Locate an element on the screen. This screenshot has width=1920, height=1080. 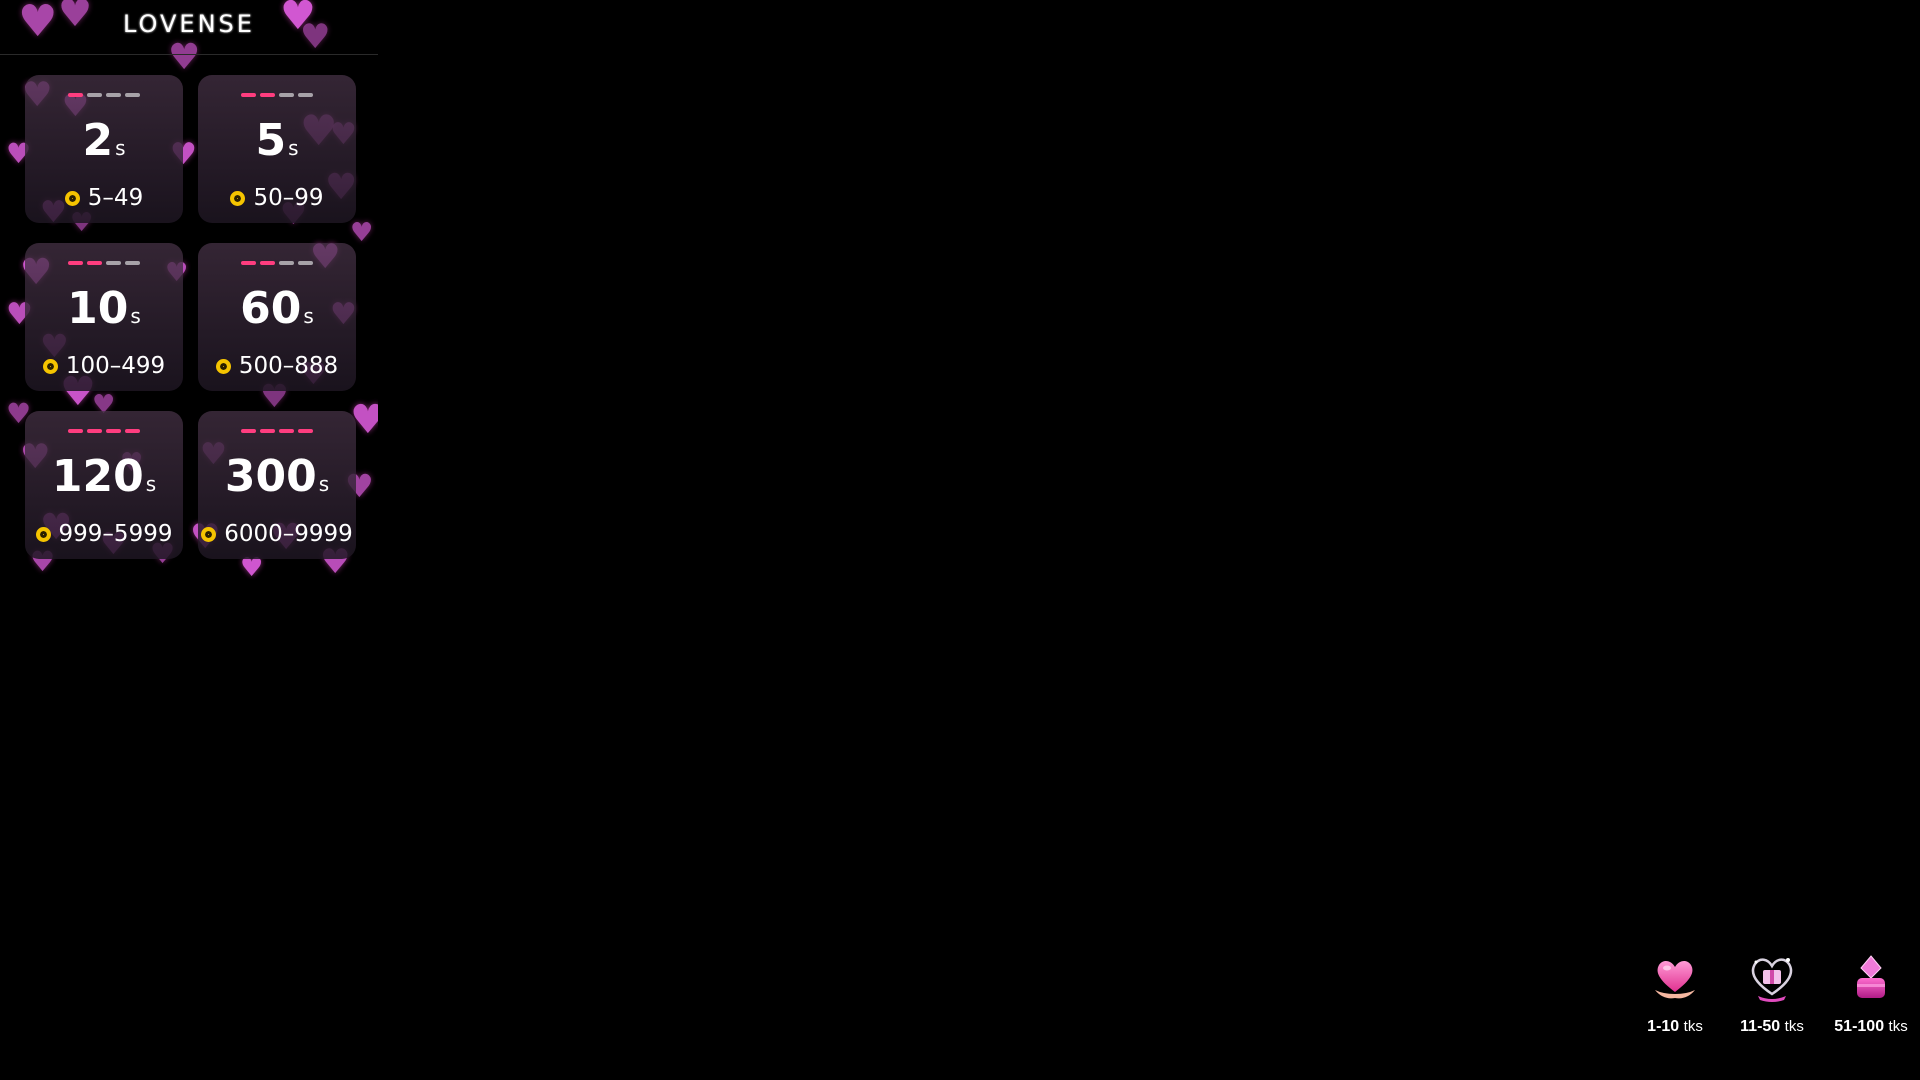
duration: 300 s is located at coordinates (277, 476).